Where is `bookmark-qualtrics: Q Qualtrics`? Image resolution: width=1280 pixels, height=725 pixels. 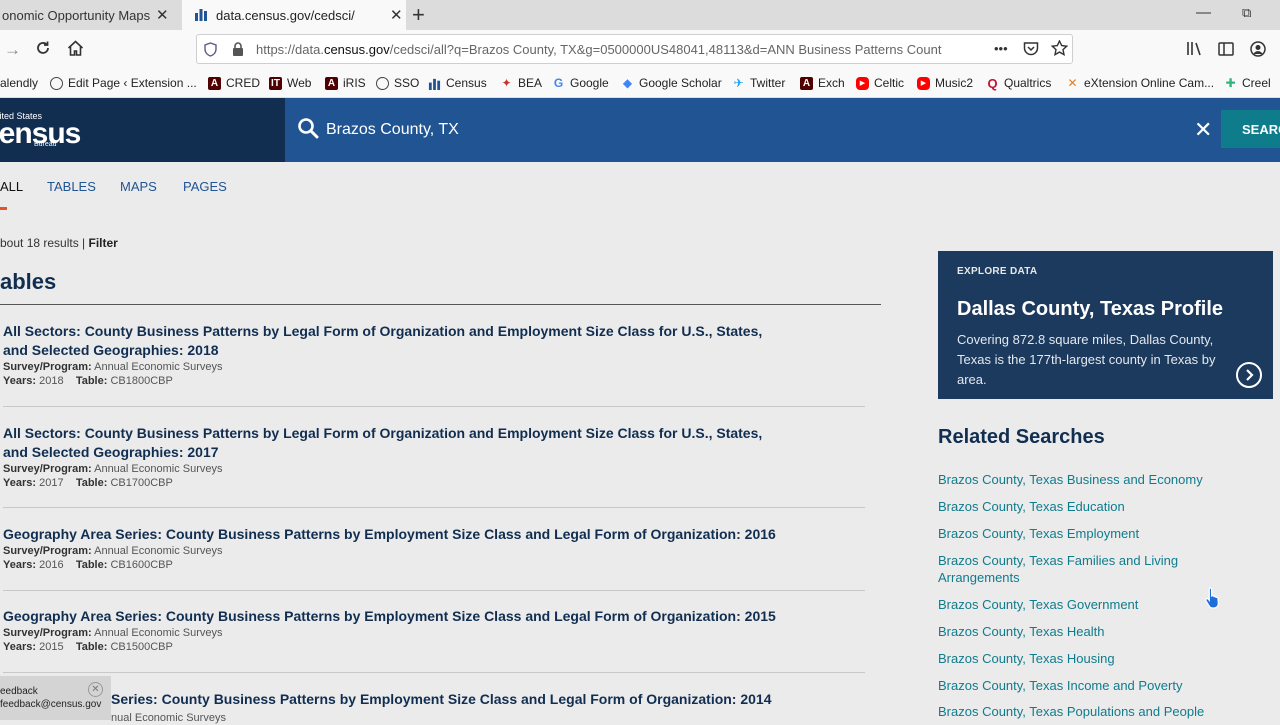
bookmark-qualtrics: Q Qualtrics is located at coordinates (1018, 83).